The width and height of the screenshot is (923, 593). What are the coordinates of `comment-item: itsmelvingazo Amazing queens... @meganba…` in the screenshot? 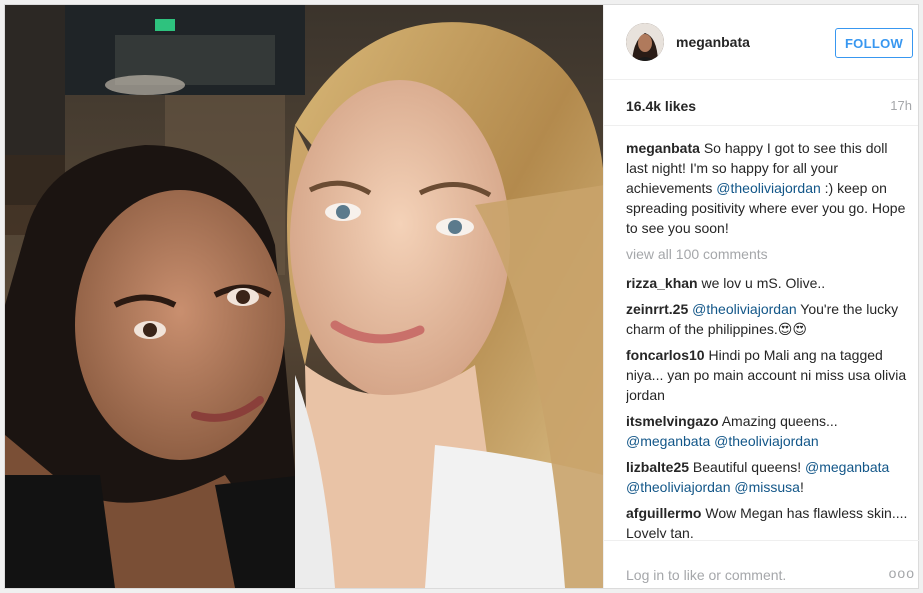 It's located at (768, 431).